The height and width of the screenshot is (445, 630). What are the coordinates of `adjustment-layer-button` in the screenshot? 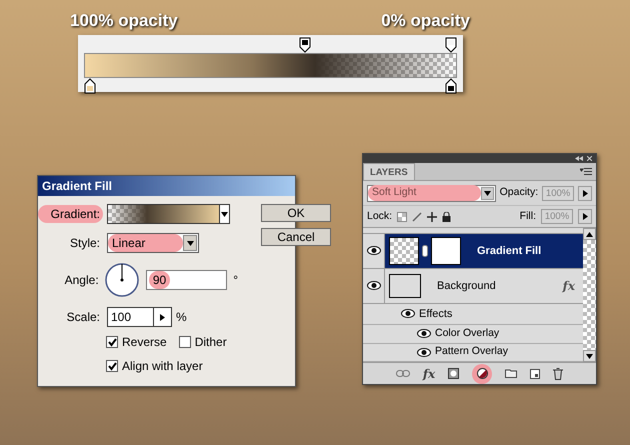 It's located at (482, 374).